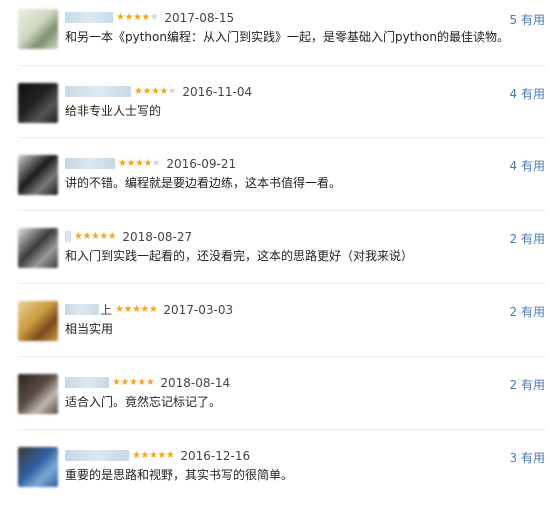 This screenshot has width=550, height=511. Describe the element at coordinates (201, 163) in the screenshot. I see `review-date: 2016-09-21` at that location.